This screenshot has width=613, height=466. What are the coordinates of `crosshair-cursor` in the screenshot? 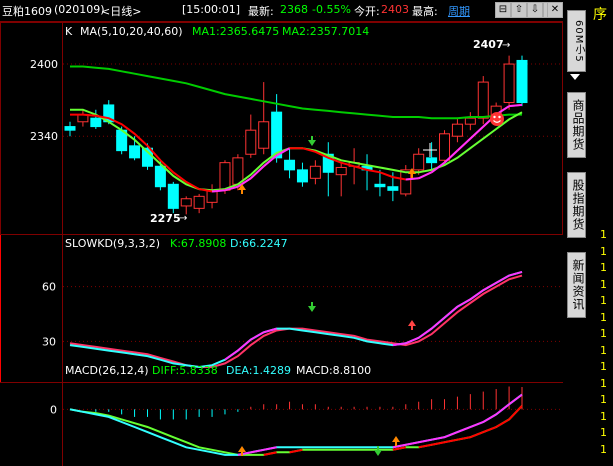 It's located at (430, 150).